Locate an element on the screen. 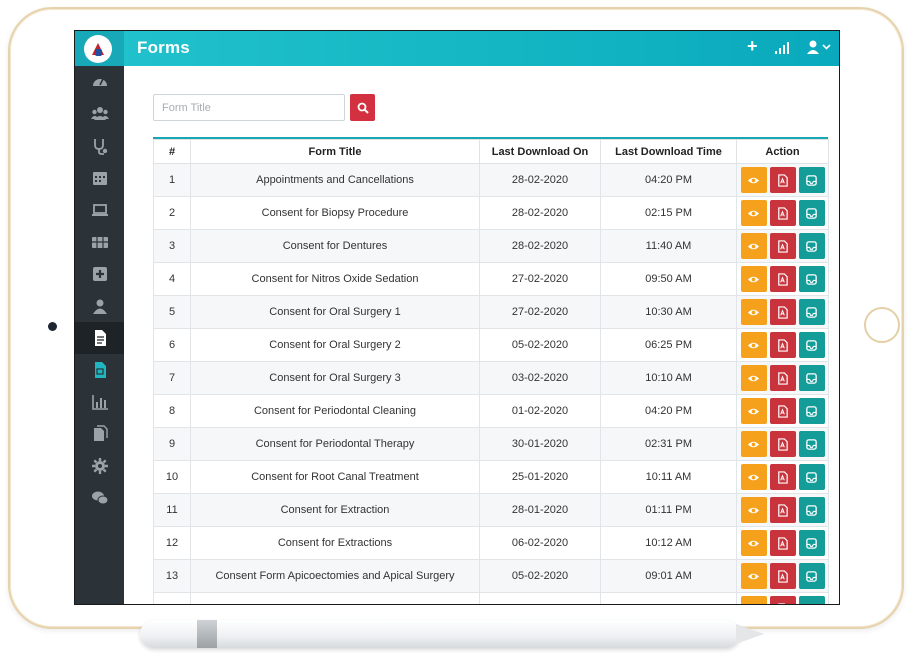 This screenshot has height=661, width=911. signal-icon is located at coordinates (782, 50).